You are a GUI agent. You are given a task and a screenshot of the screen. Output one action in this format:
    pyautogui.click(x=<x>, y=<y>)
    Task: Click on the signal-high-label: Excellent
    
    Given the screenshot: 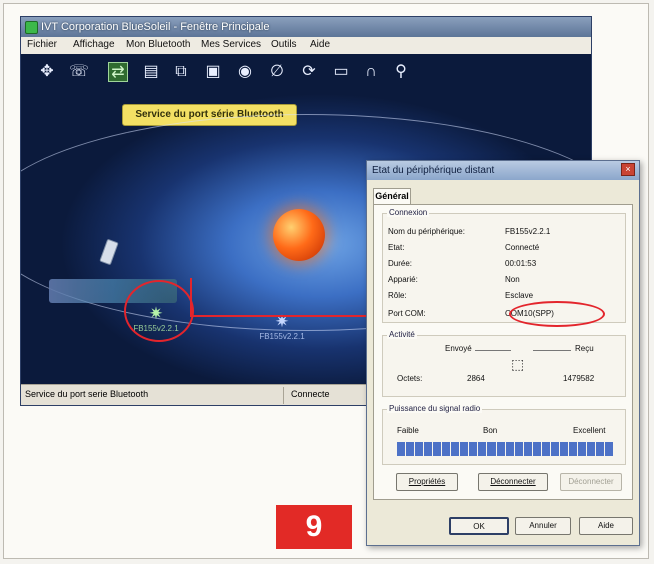 What is the action you would take?
    pyautogui.click(x=589, y=430)
    